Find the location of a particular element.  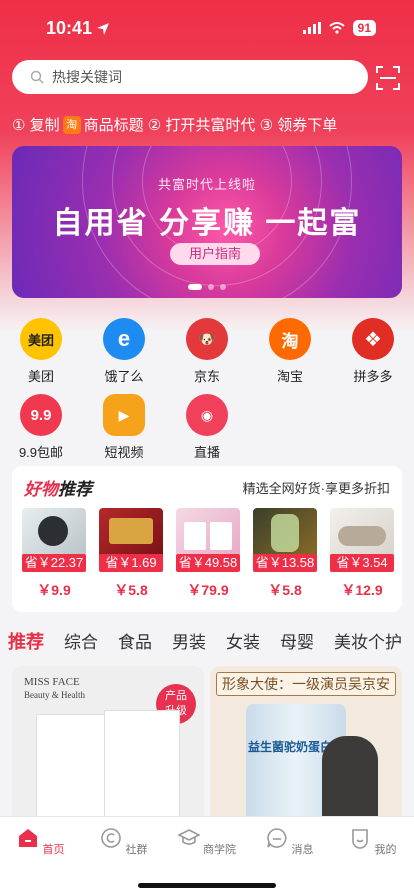

taobao-icon: 淘 is located at coordinates (290, 339).